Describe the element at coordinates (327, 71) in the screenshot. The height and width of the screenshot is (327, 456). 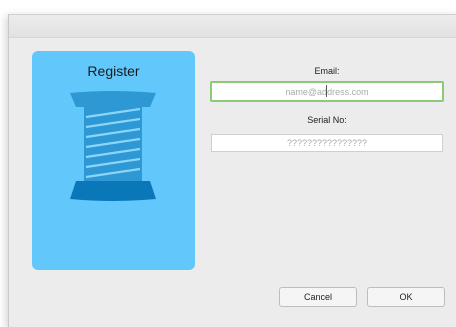
I see `email-label: Email:` at that location.